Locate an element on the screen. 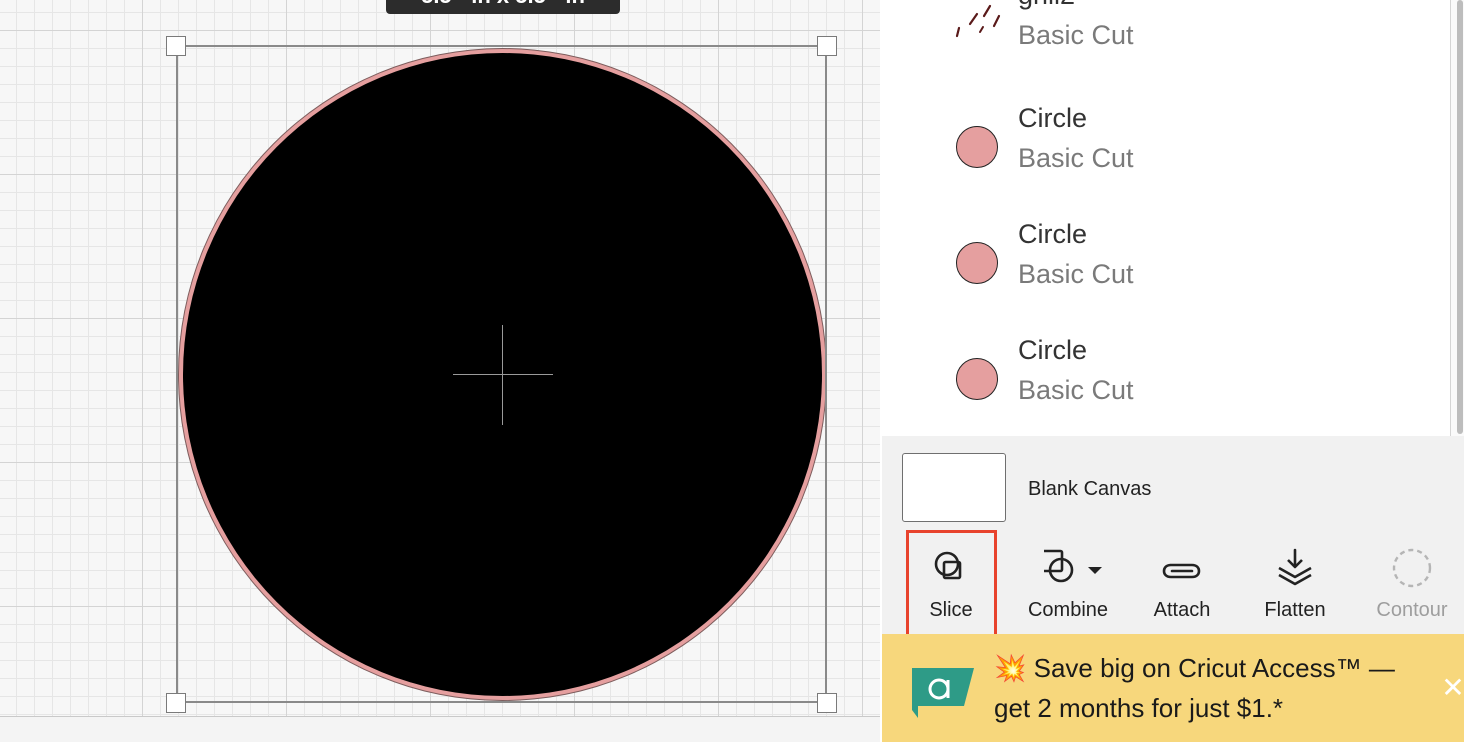 This screenshot has width=1464, height=742. promo-text-line2: get 2 months for just $1.* is located at coordinates (1139, 708).